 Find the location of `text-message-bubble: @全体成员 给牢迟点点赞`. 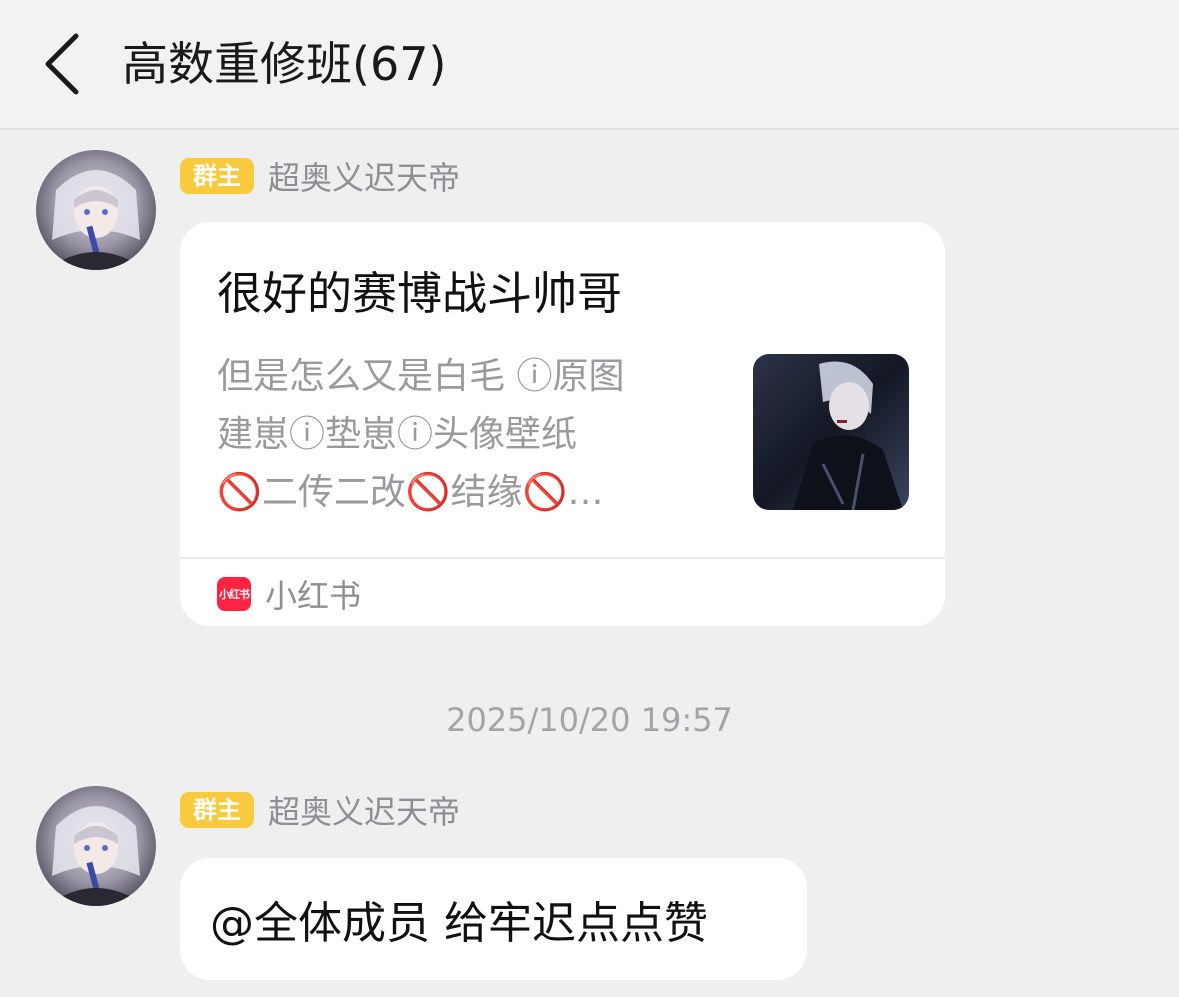

text-message-bubble: @全体成员 给牢迟点点赞 is located at coordinates (493, 919).